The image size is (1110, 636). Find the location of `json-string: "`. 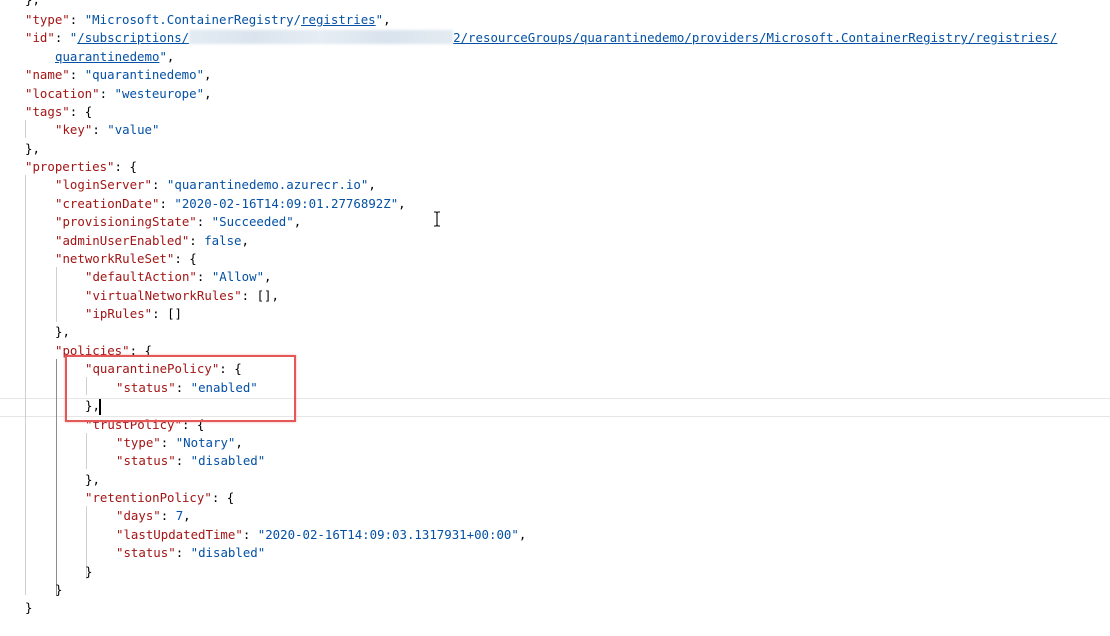

json-string: " is located at coordinates (379, 19).